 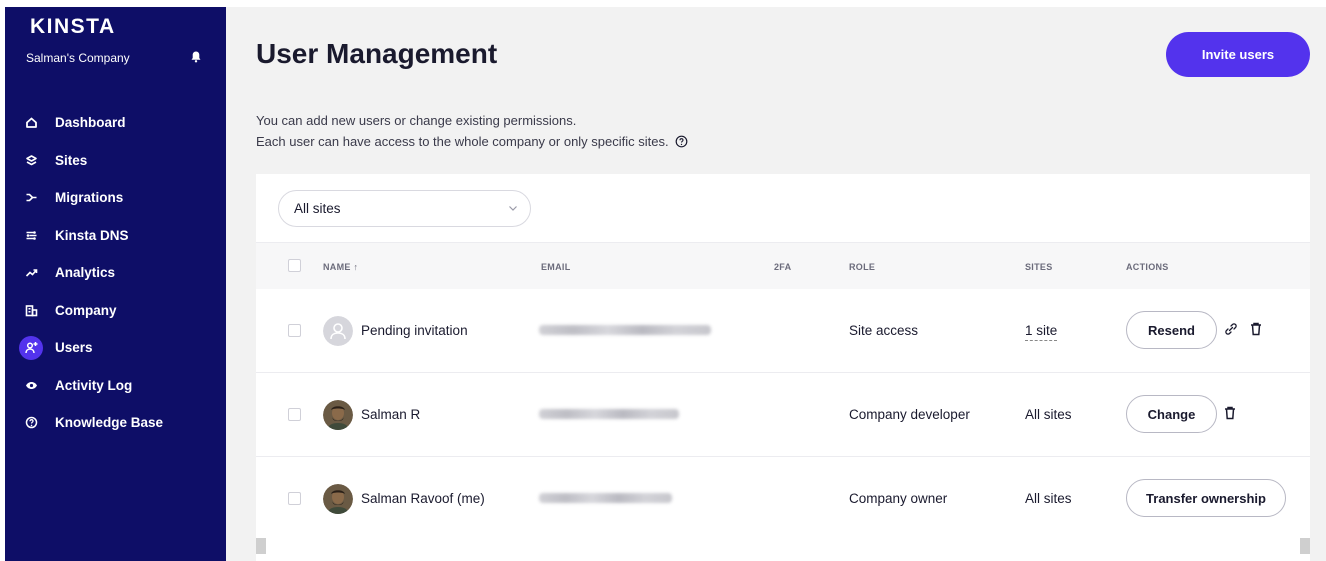 What do you see at coordinates (31, 347) in the screenshot?
I see `users-icon` at bounding box center [31, 347].